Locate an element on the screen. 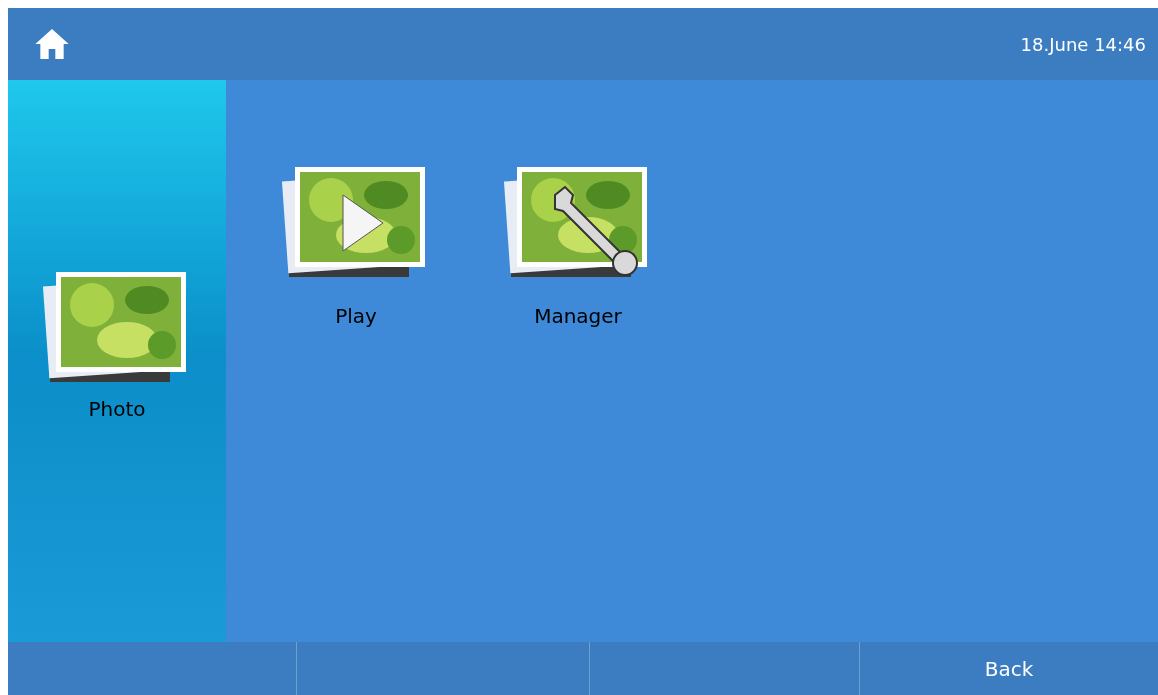  app-button: Play is located at coordinates (356, 243).